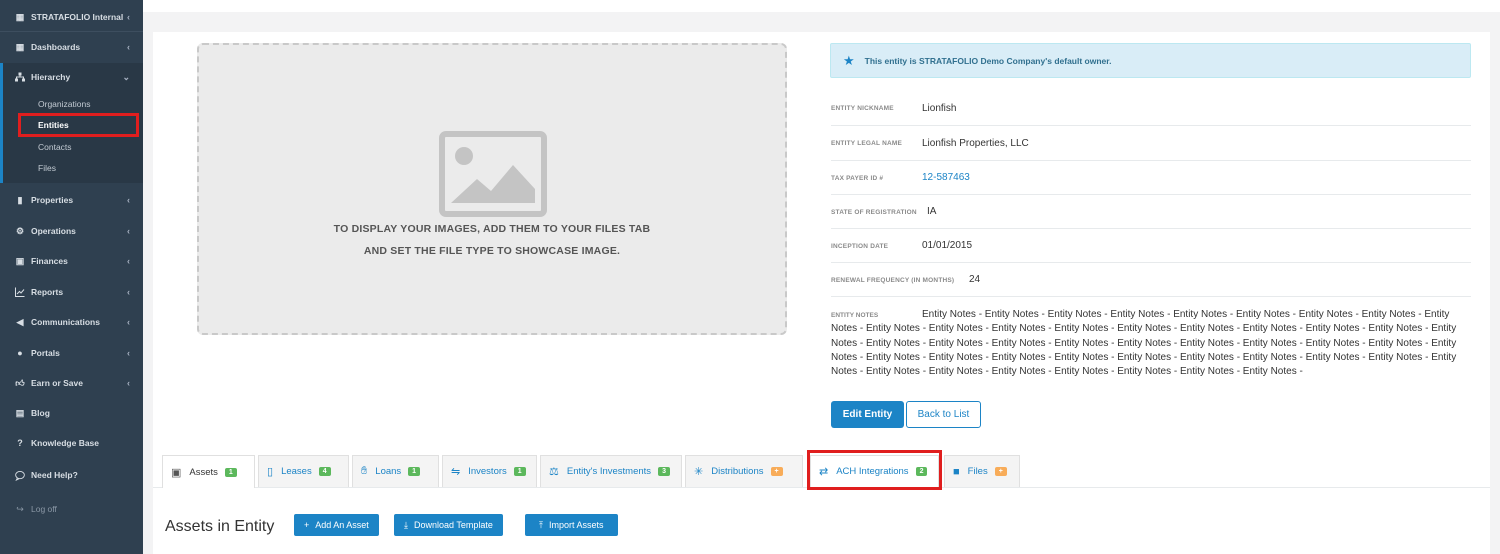 This screenshot has width=1500, height=554. Describe the element at coordinates (296, 471) in the screenshot. I see `tab-label: Leases` at that location.